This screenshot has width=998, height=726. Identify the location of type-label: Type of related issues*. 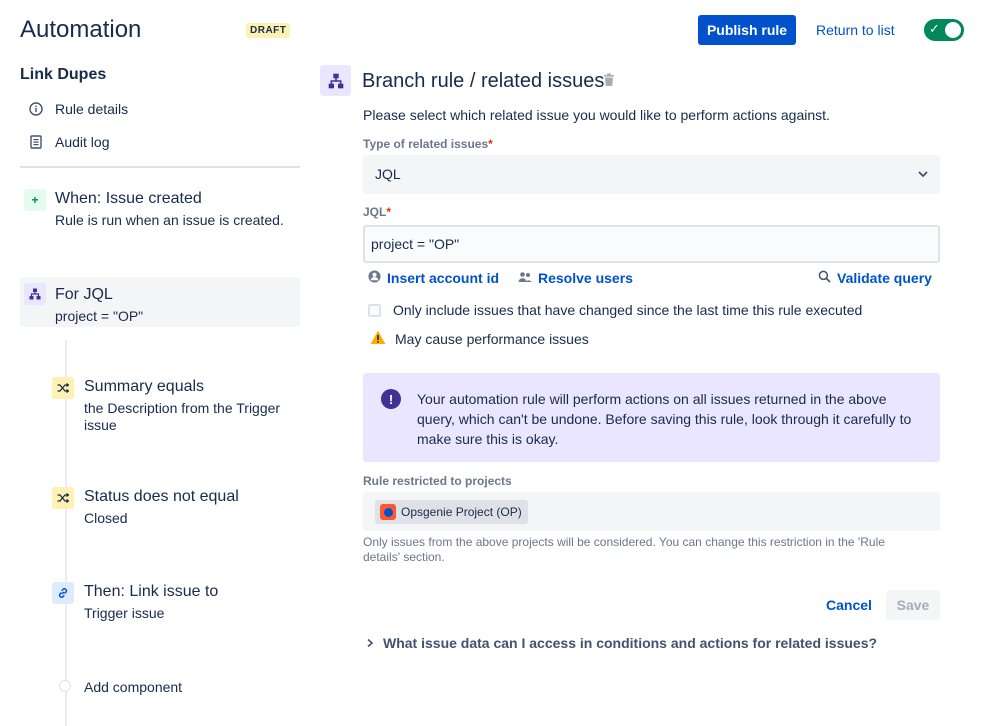
(428, 144).